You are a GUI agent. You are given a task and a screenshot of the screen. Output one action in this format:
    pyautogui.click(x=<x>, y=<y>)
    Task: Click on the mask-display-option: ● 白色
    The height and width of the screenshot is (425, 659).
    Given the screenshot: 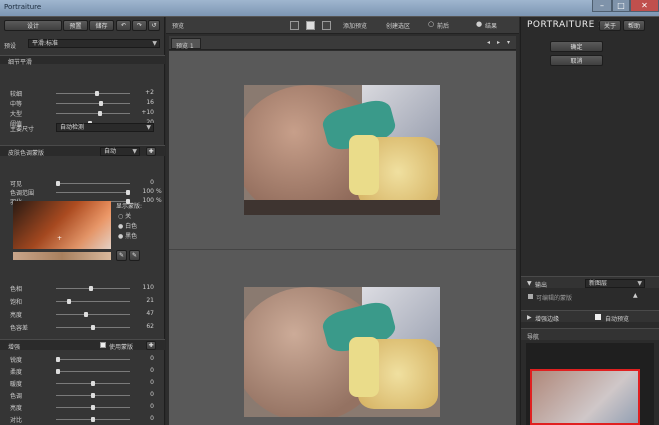 What is the action you would take?
    pyautogui.click(x=127, y=225)
    